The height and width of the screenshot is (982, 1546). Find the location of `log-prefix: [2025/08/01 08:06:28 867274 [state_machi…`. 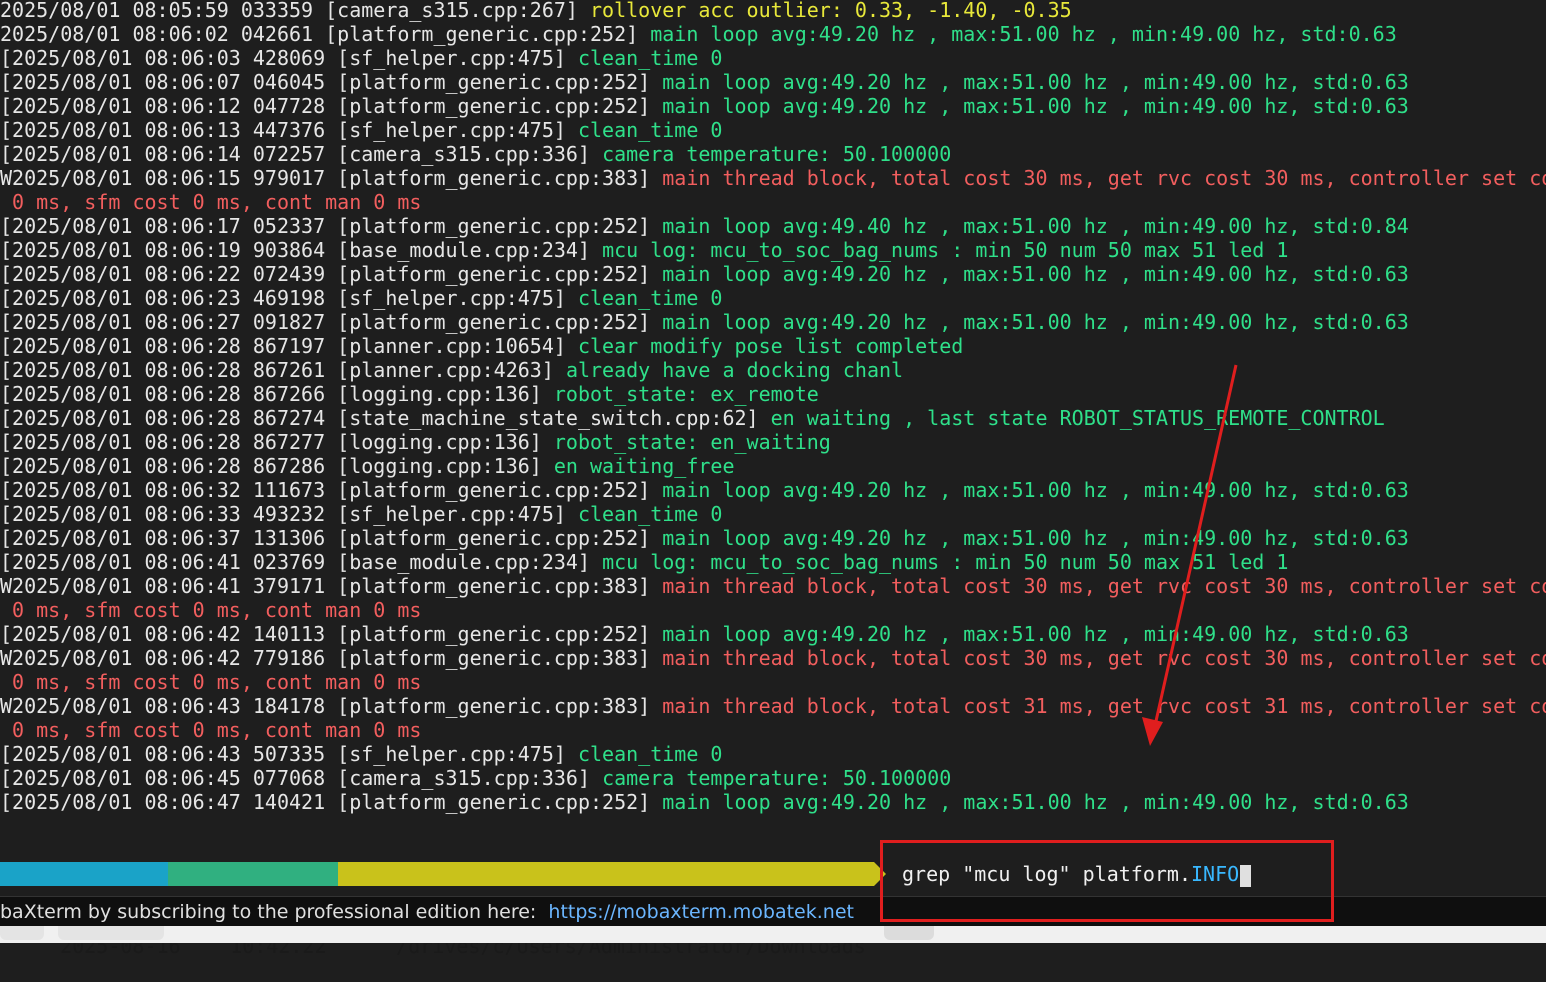

log-prefix: [2025/08/01 08:06:28 867274 [state_machi… is located at coordinates (385, 418).